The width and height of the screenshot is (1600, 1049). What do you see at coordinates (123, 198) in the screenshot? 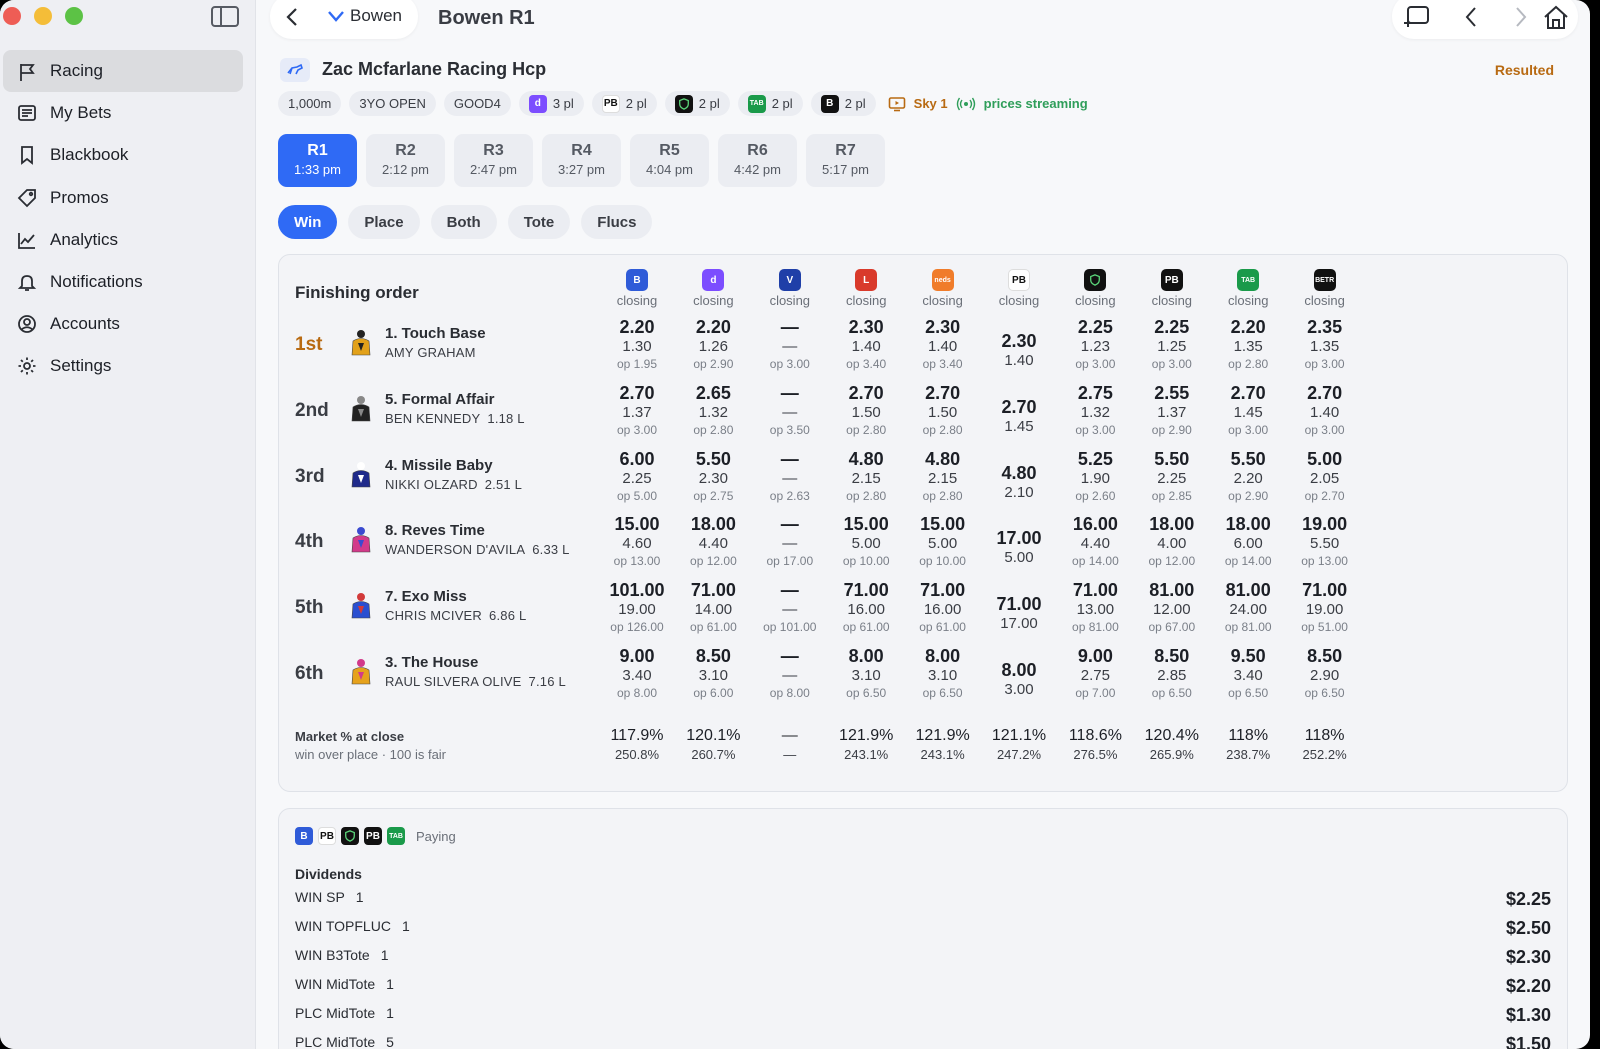
I see `sidebar-item-promos: Promos` at bounding box center [123, 198].